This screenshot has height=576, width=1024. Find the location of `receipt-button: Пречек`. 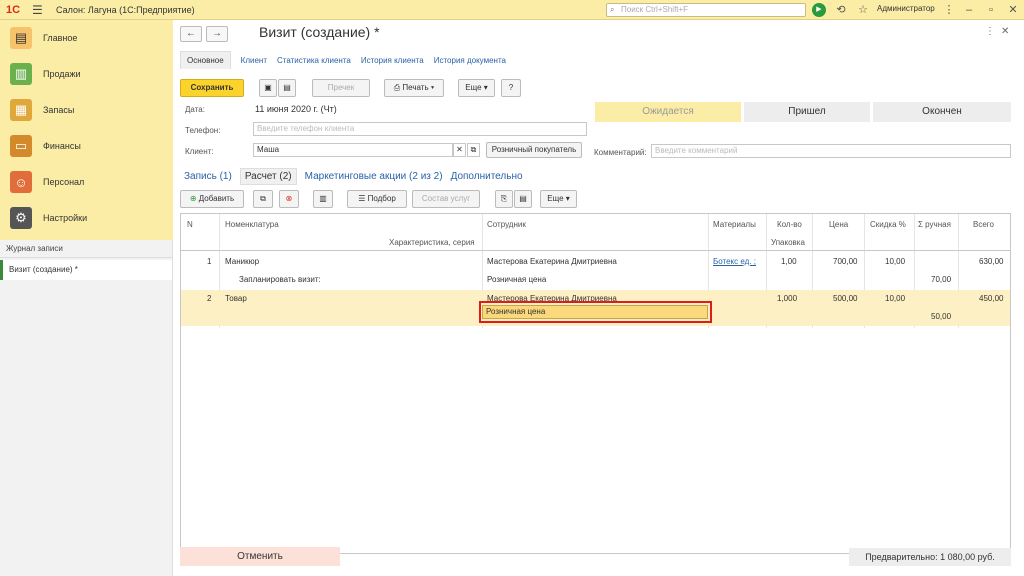

receipt-button: Пречек is located at coordinates (341, 88).